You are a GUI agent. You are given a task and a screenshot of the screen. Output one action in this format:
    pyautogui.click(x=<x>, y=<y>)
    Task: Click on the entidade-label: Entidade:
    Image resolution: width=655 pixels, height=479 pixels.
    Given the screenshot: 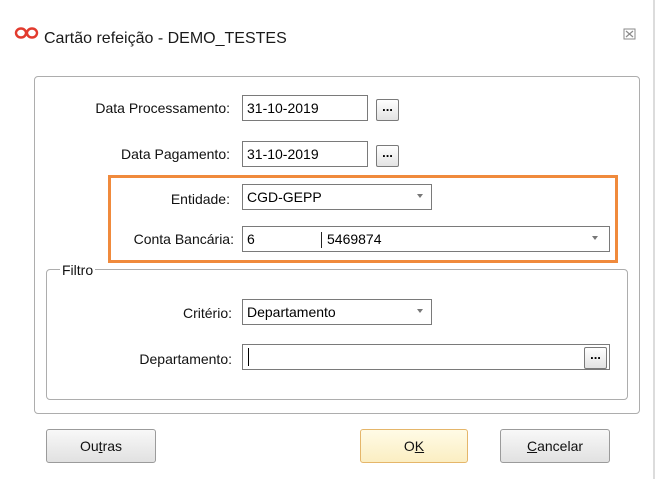 What is the action you would take?
    pyautogui.click(x=200, y=199)
    